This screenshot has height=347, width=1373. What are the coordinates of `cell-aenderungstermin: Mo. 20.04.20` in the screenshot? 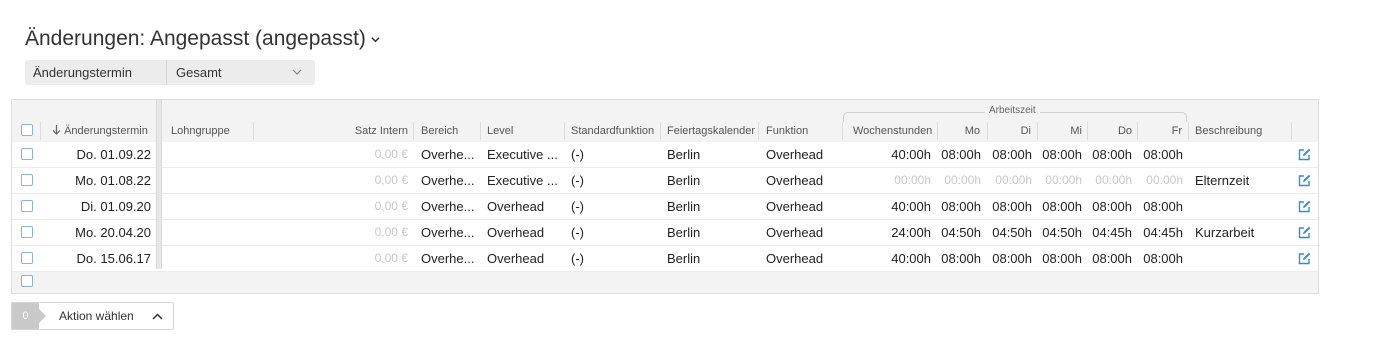 It's located at (113, 232).